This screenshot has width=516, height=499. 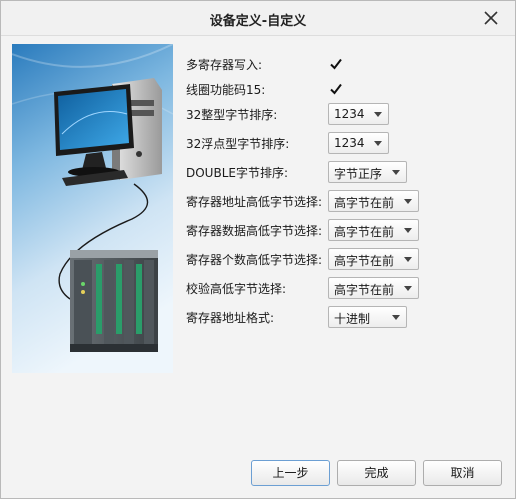 I want to click on register-address-format-select: 十进制, so click(x=367, y=317).